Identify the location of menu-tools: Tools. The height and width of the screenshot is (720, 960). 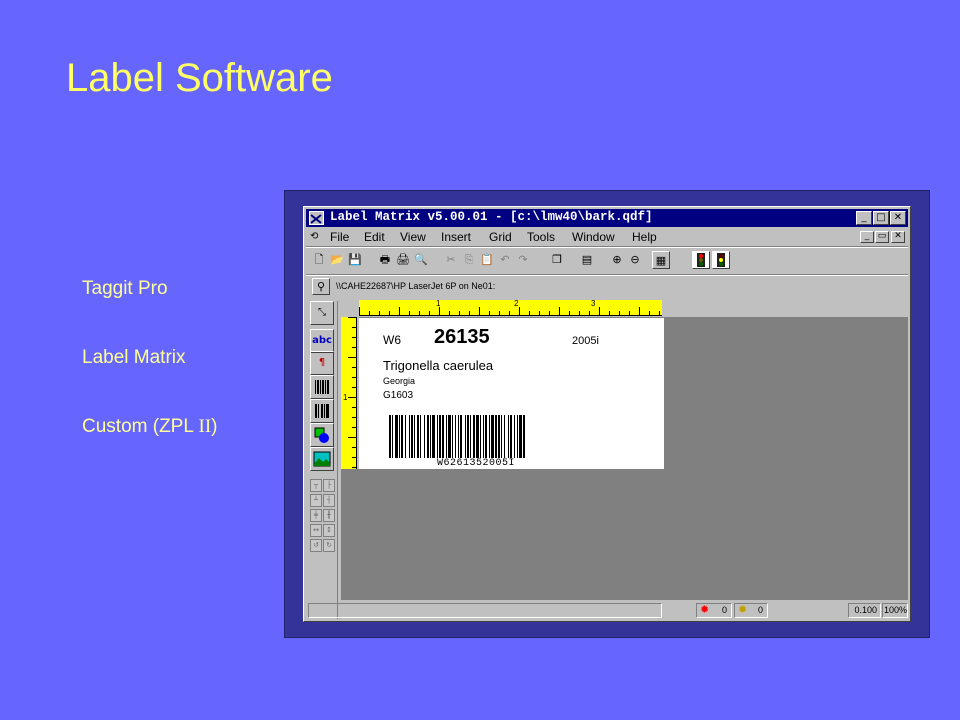
(541, 237).